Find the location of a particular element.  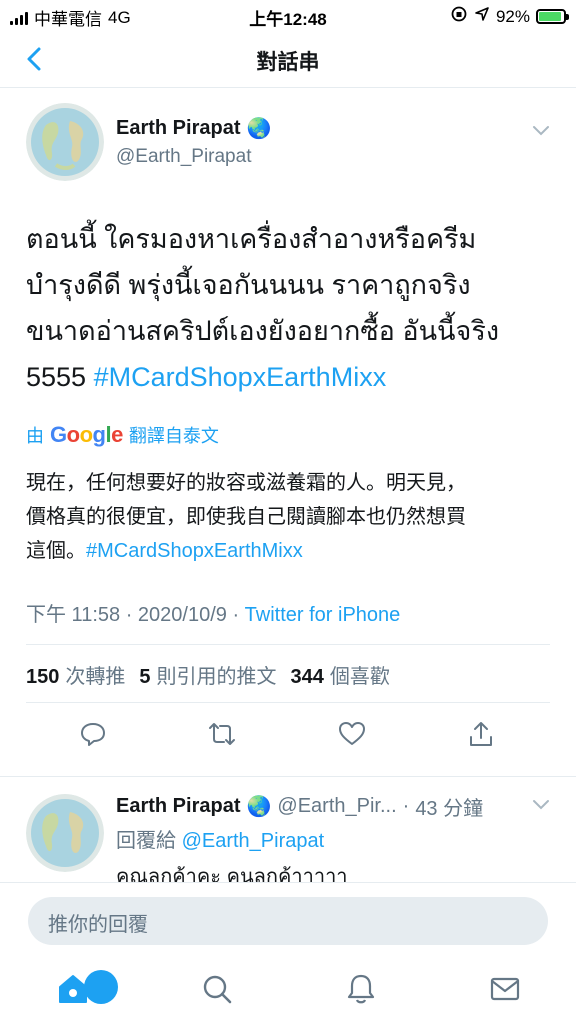

battery-percent: 92% is located at coordinates (512, 16).